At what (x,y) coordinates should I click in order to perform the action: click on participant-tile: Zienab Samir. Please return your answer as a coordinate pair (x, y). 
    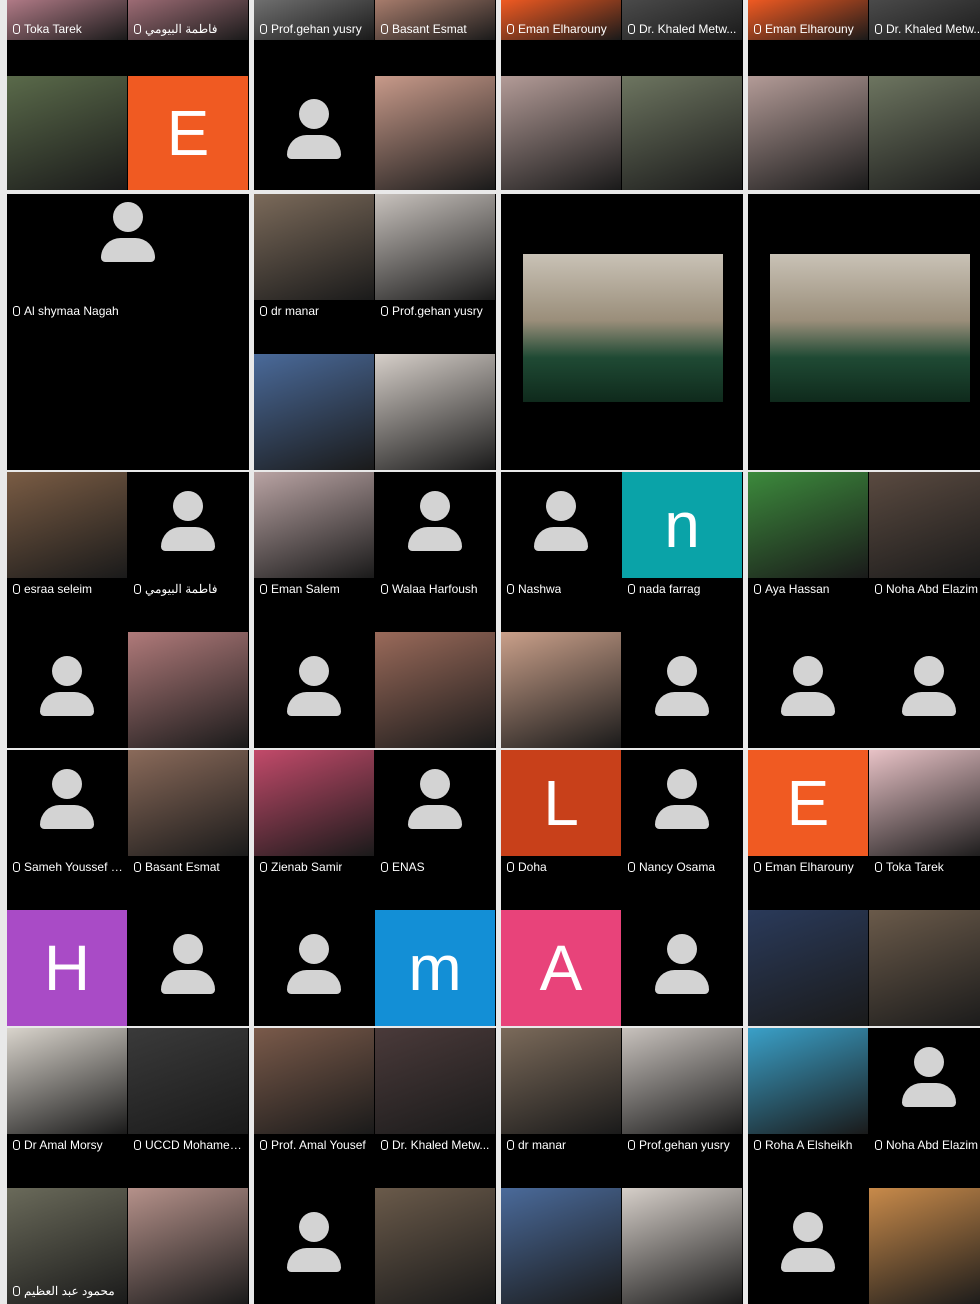
    Looking at the image, I should click on (314, 812).